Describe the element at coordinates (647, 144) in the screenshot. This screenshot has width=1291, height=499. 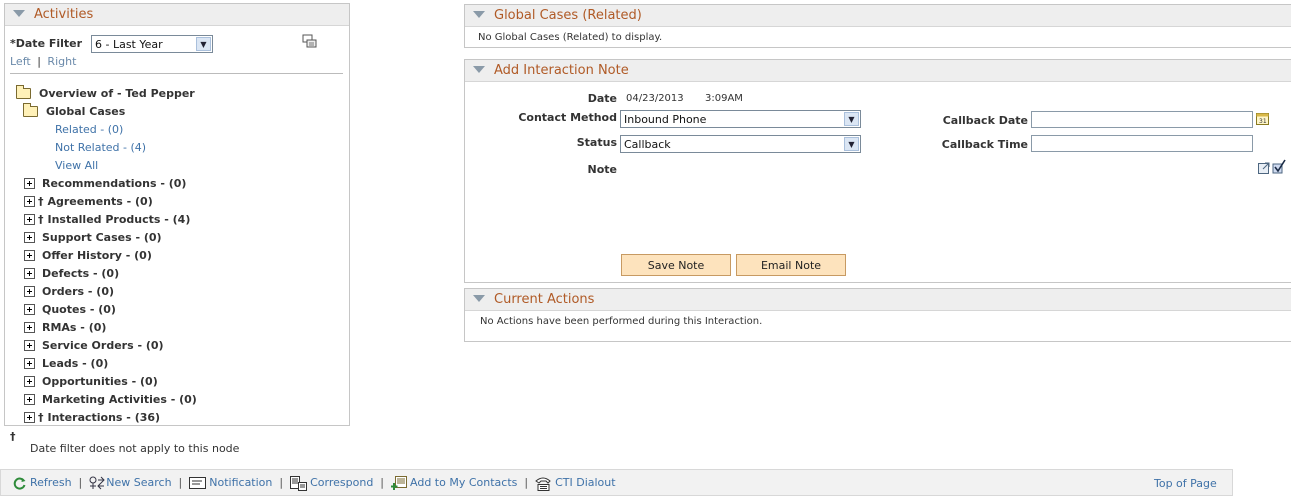
I see `status-value: Callback` at that location.